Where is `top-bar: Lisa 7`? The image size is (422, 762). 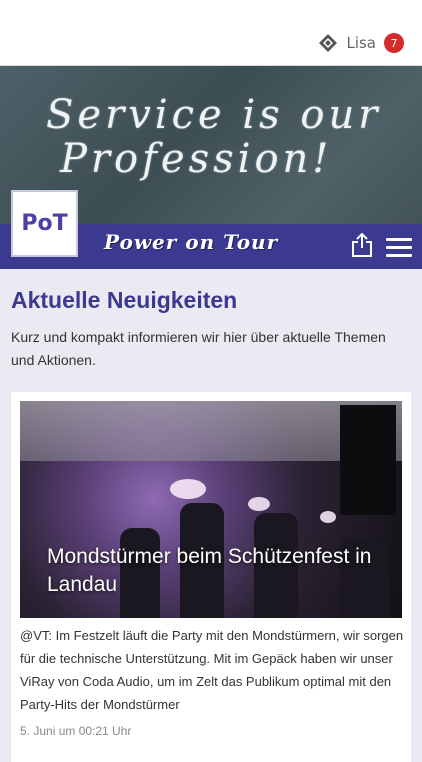
top-bar: Lisa 7 is located at coordinates (211, 33).